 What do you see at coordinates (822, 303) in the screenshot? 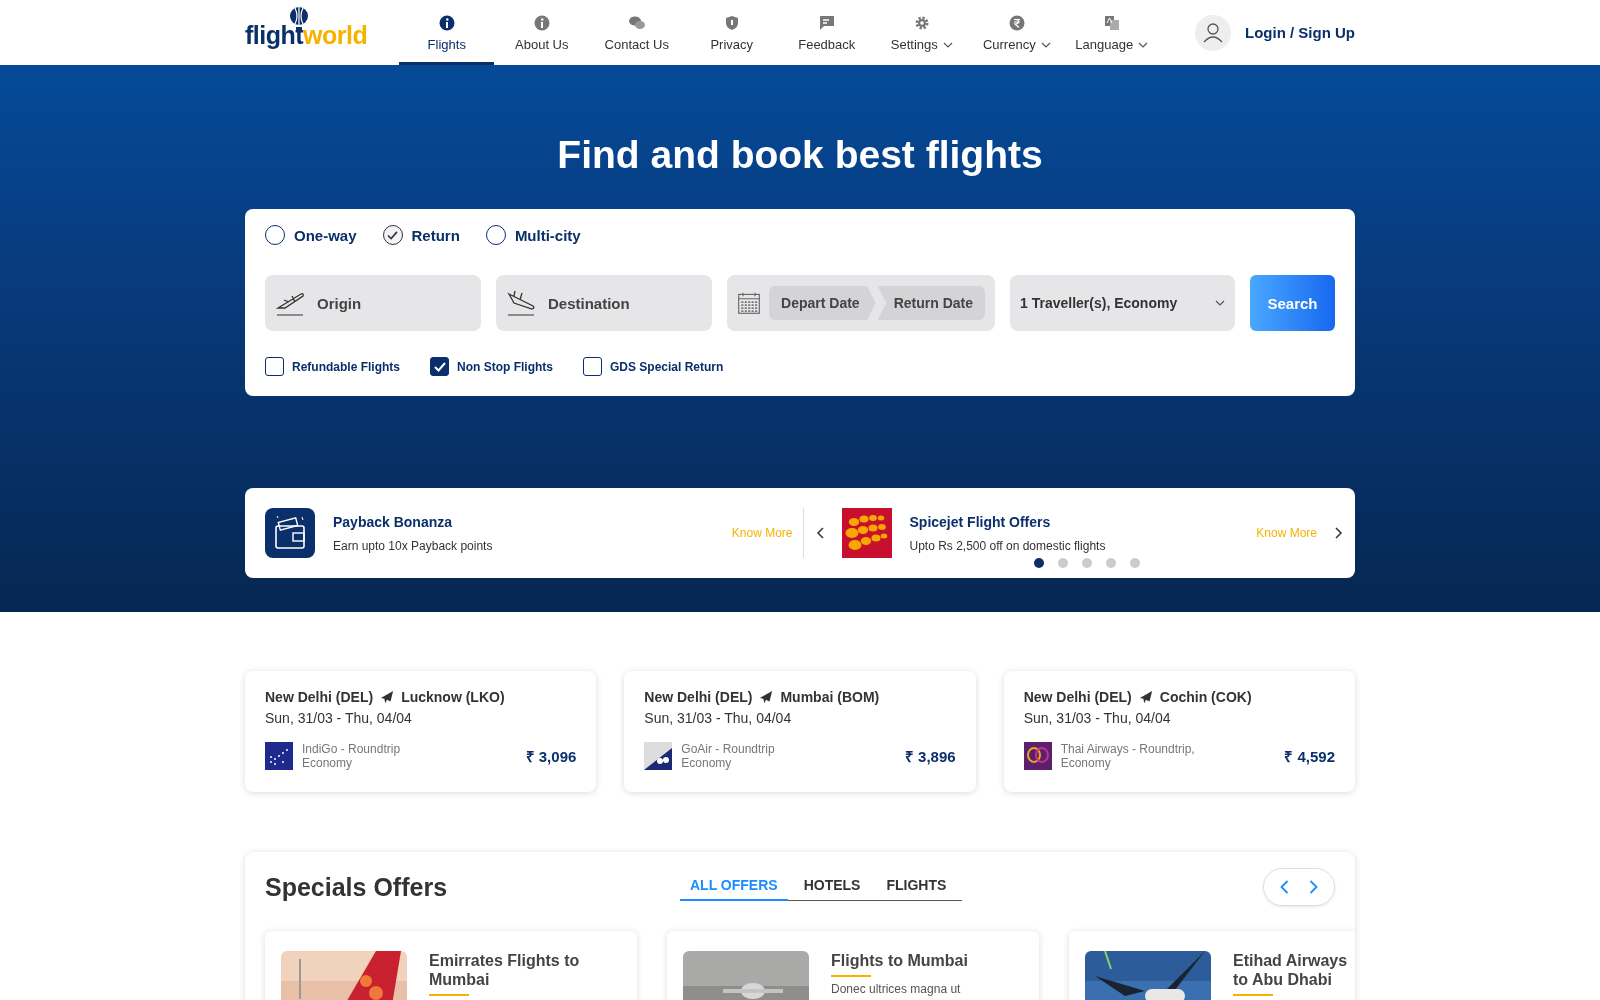
I see `depart-date-field: Depart Date` at bounding box center [822, 303].